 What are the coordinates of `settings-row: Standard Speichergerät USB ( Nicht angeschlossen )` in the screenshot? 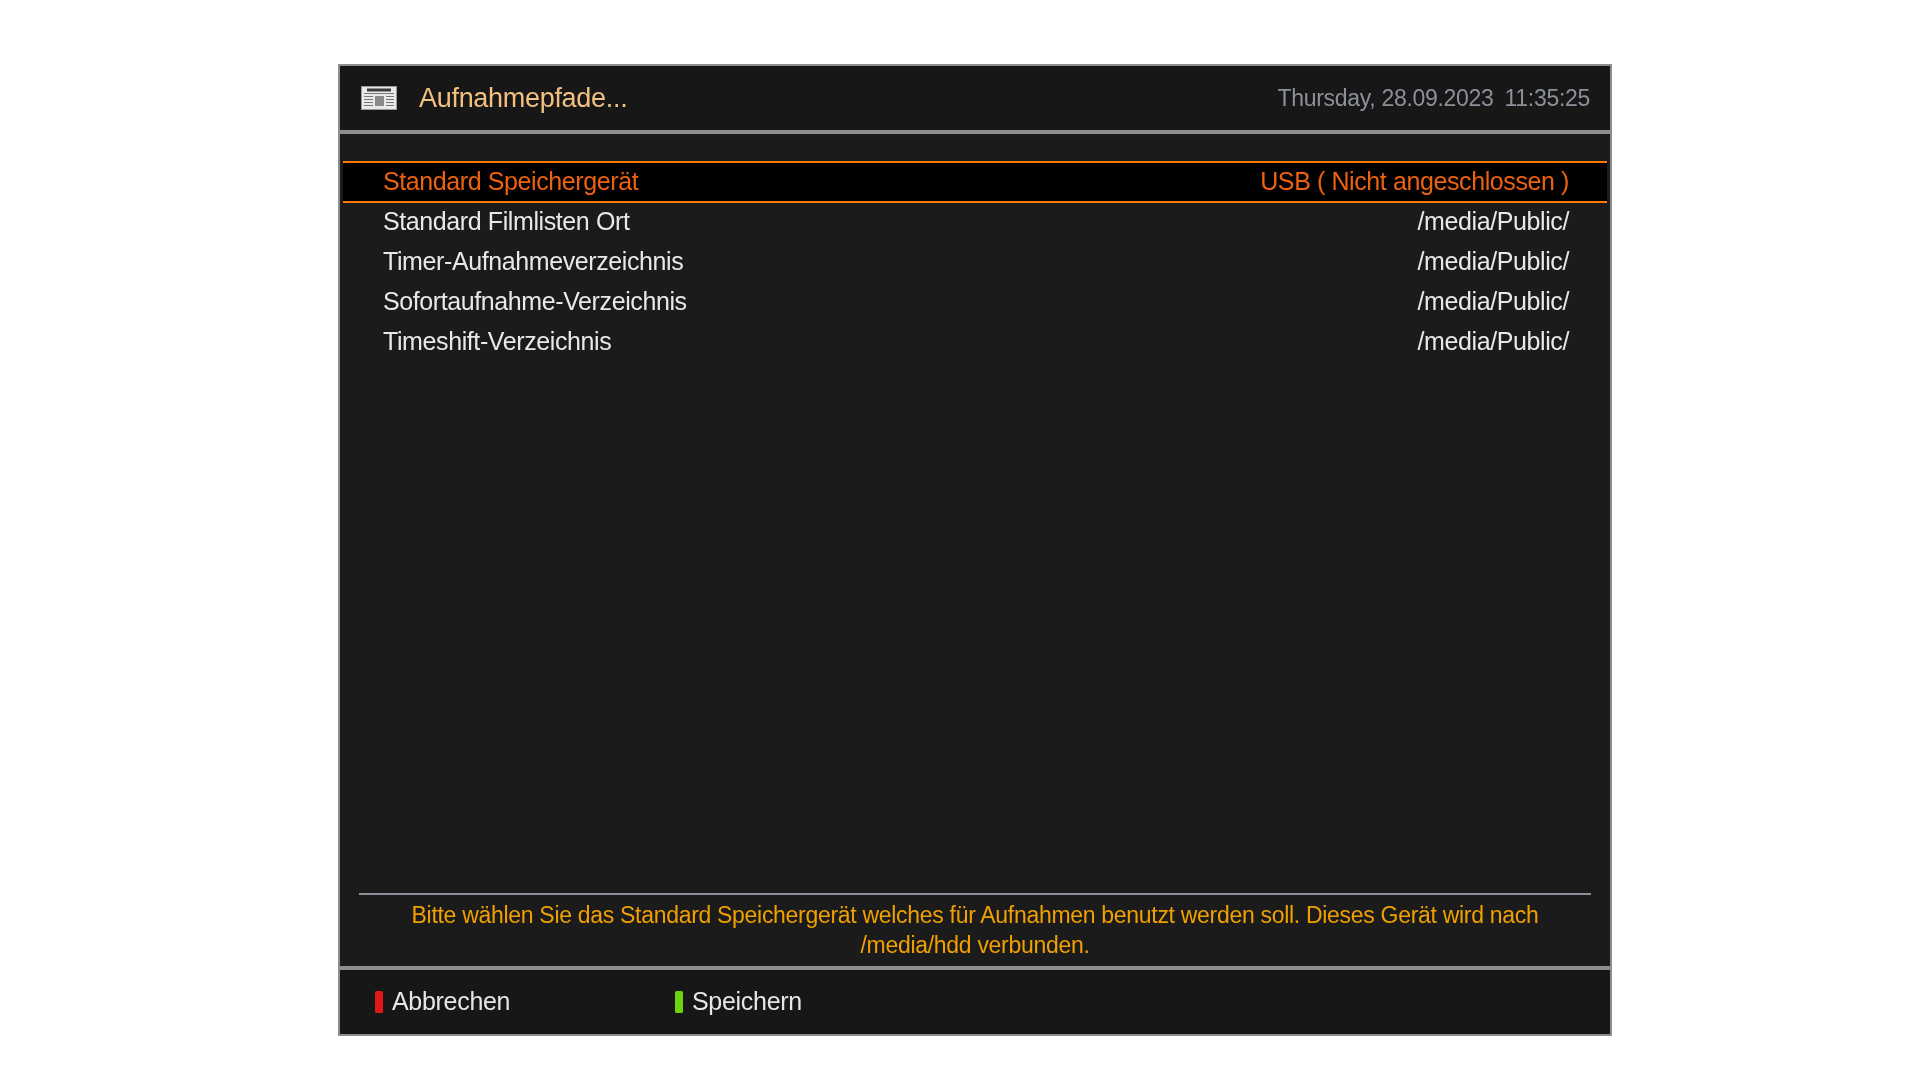 It's located at (975, 182).